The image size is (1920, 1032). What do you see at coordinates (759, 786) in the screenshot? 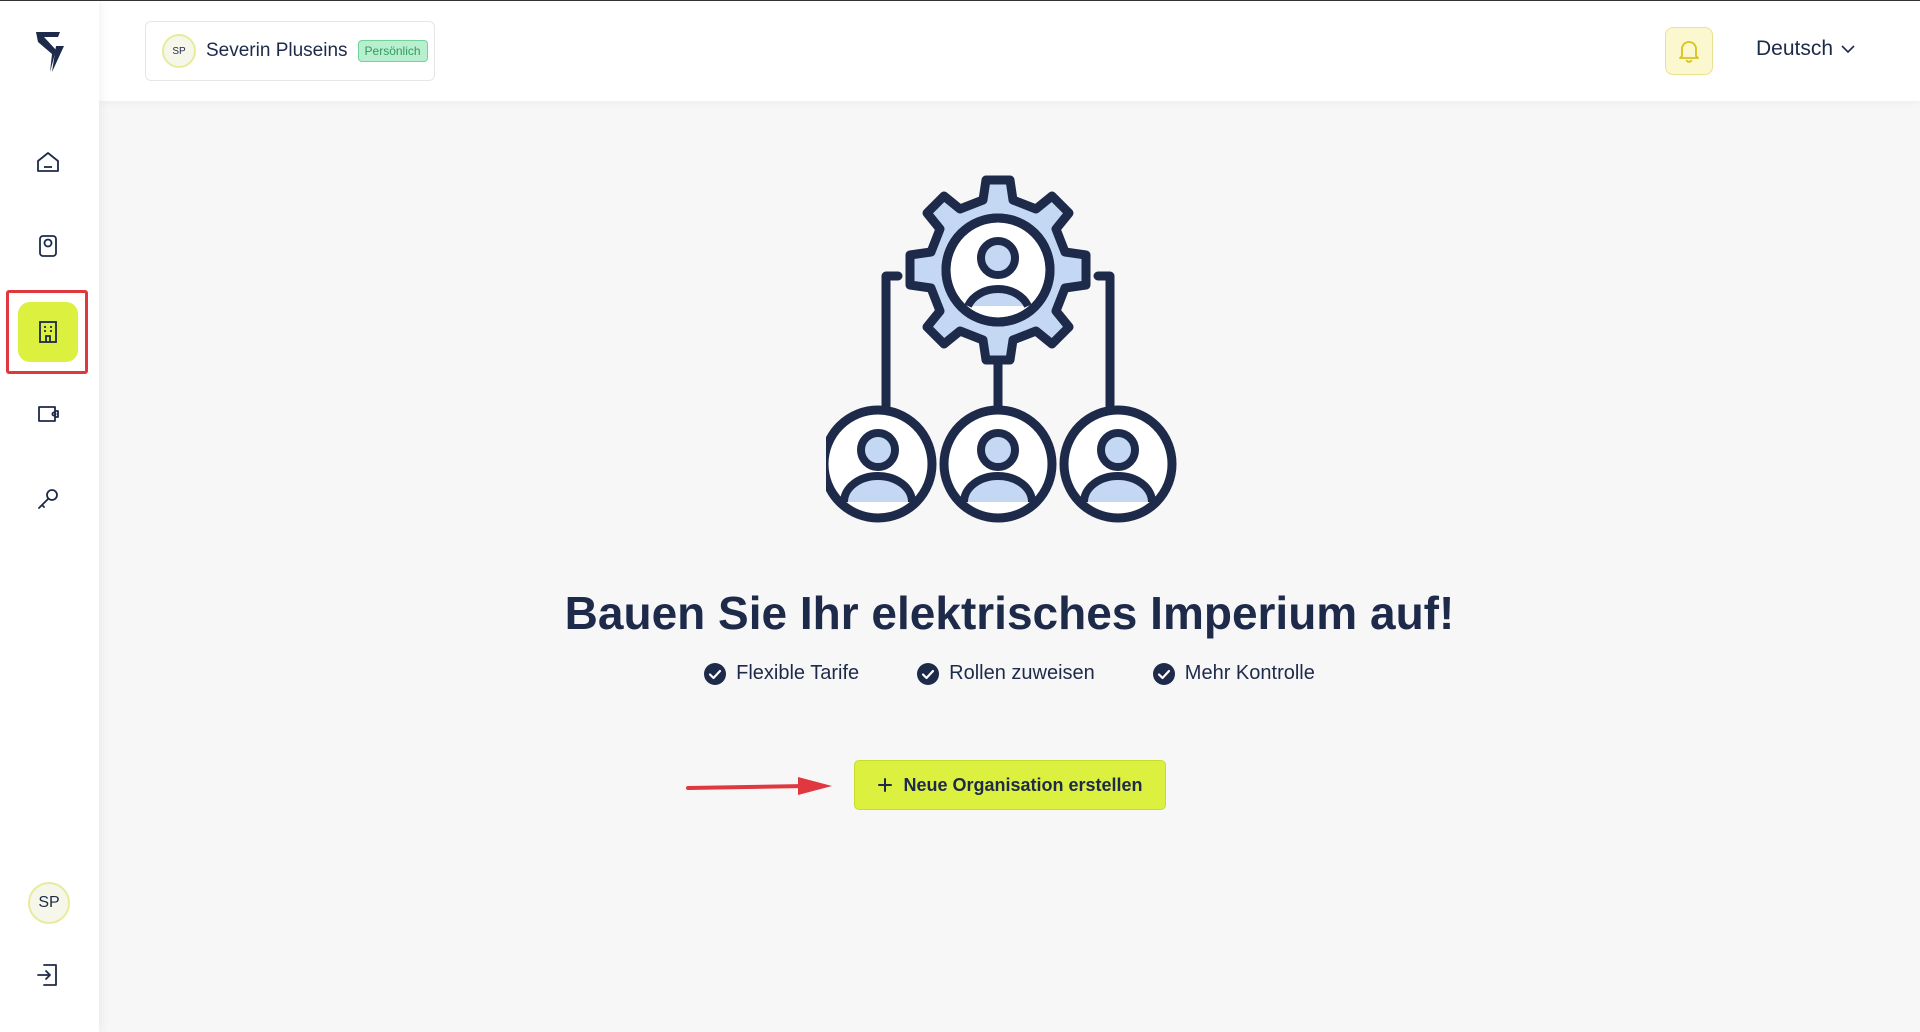
I see `pointer-arrow-annotation` at bounding box center [759, 786].